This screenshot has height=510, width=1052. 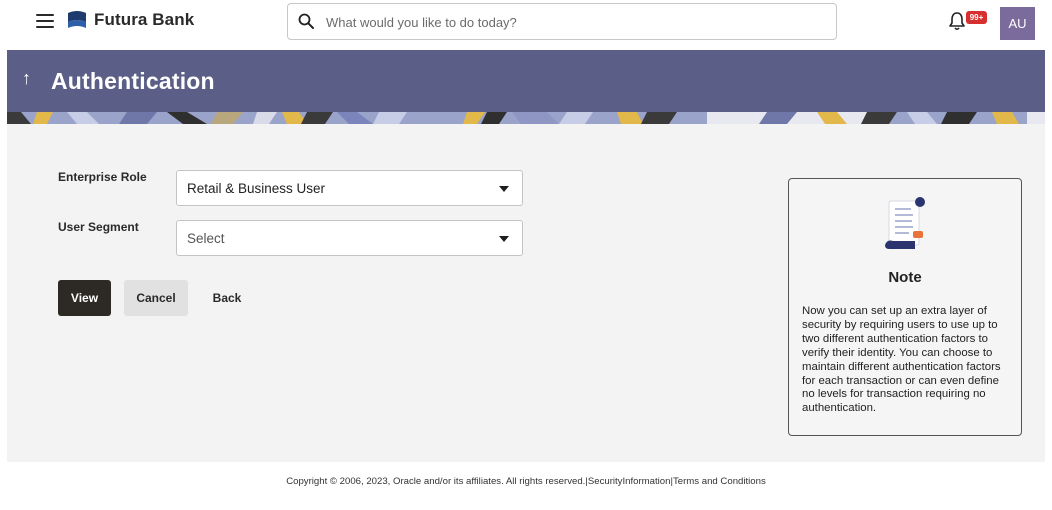 What do you see at coordinates (133, 81) in the screenshot?
I see `page-title: Authentication` at bounding box center [133, 81].